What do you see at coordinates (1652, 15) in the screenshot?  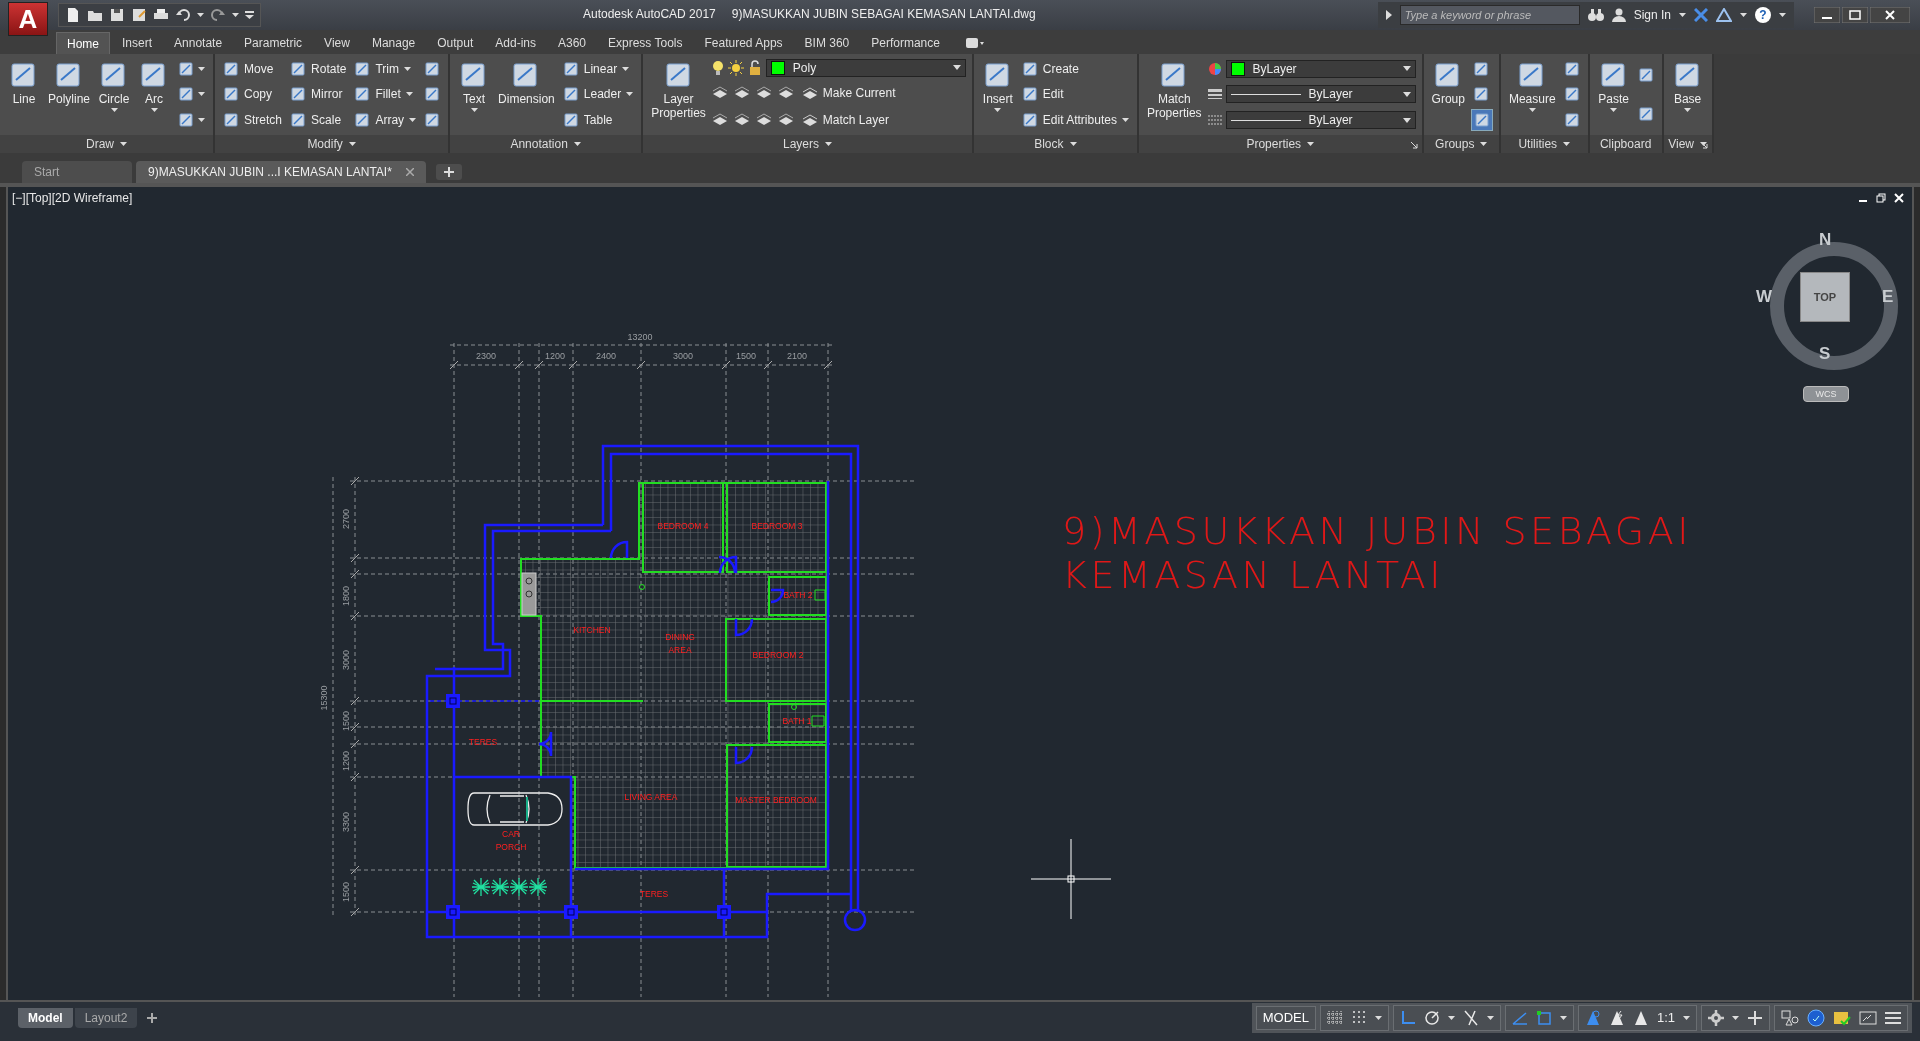 I see `sign-in-link: Sign In` at bounding box center [1652, 15].